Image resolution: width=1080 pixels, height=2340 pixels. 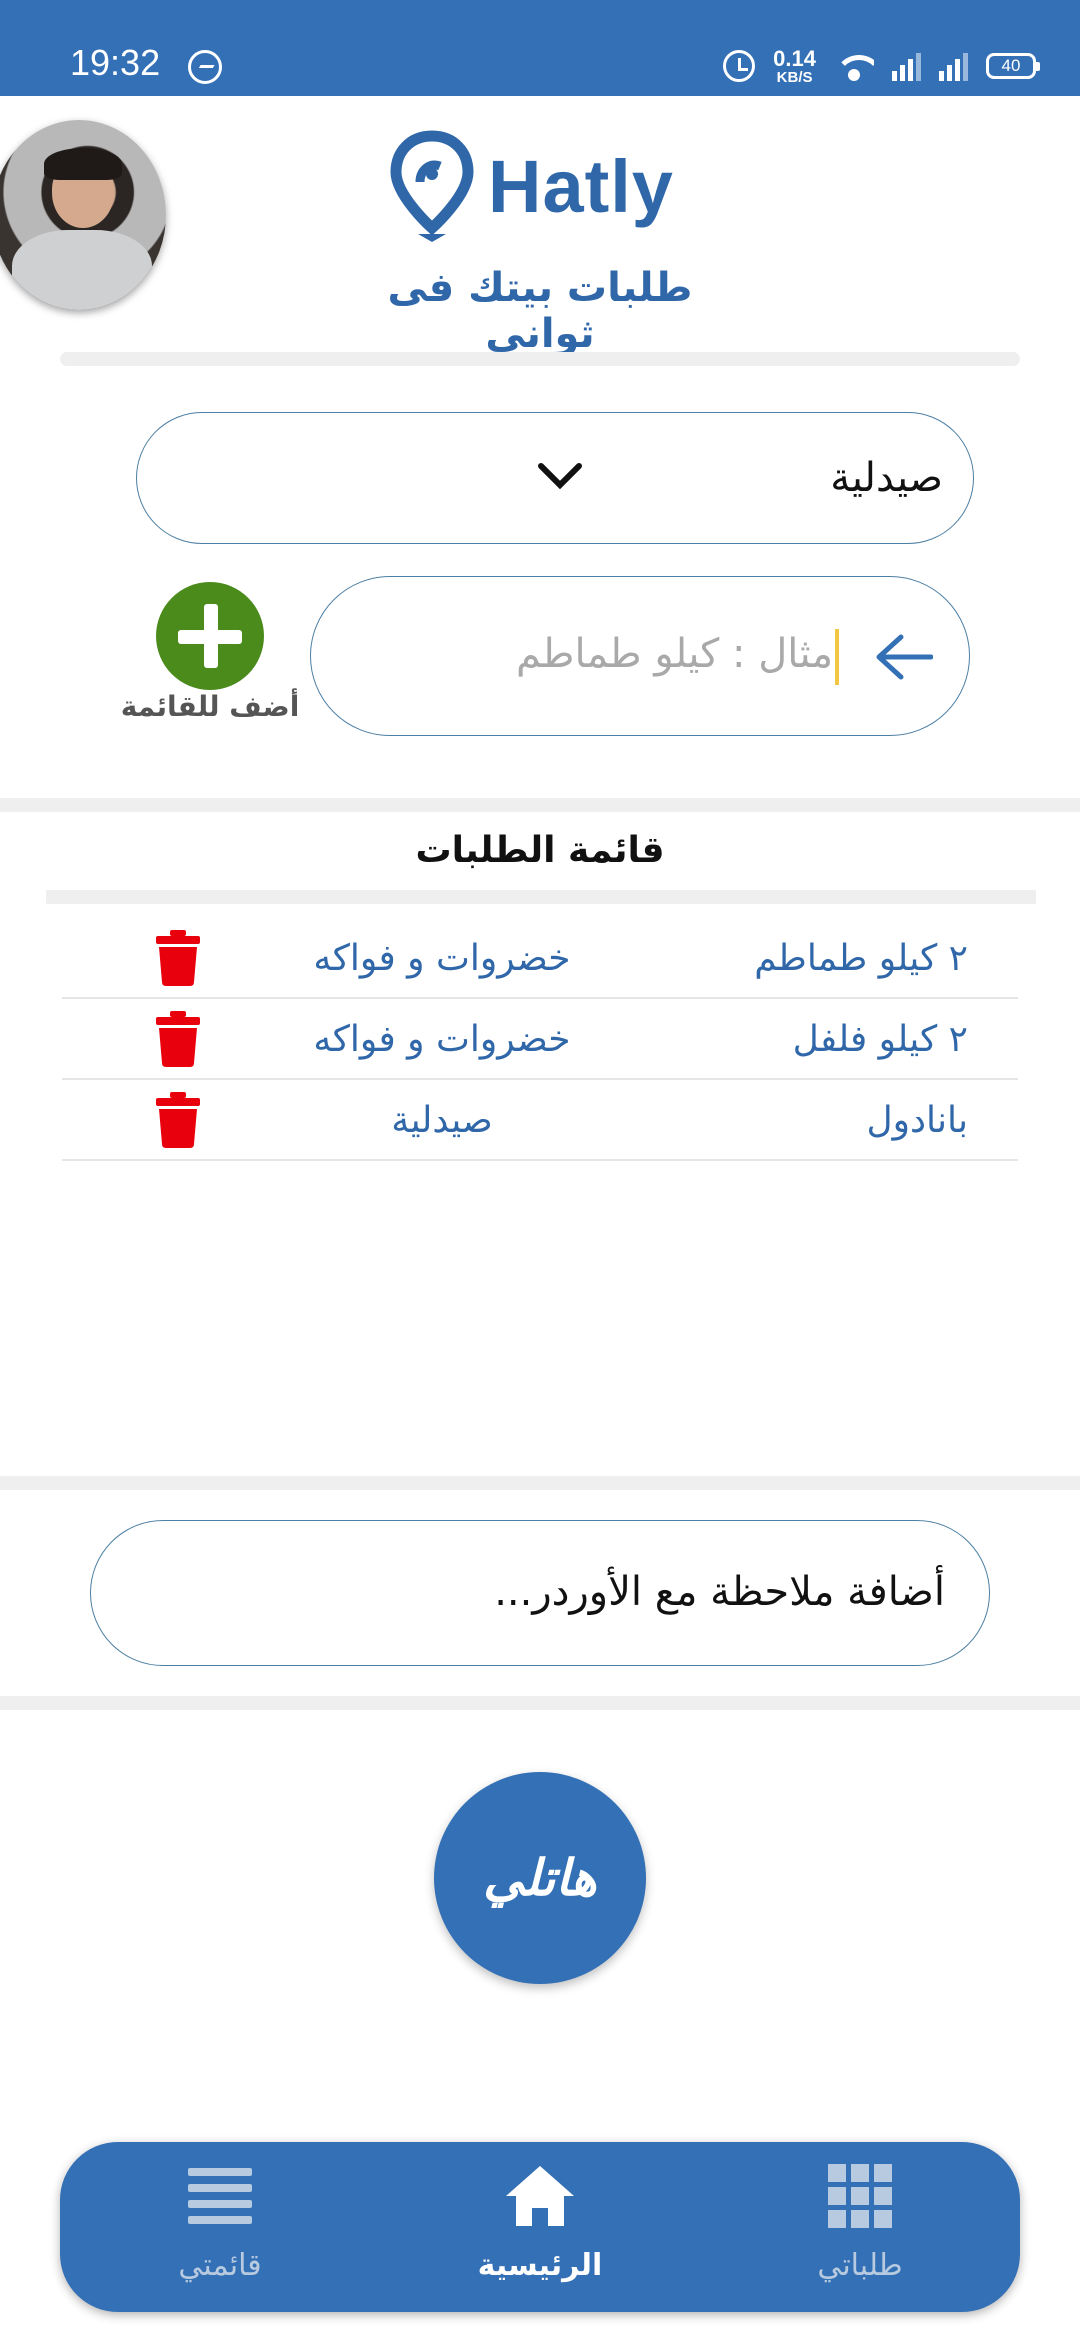 I want to click on bottom-nav: قائمتي الرئيسية طلباتي, so click(x=540, y=2227).